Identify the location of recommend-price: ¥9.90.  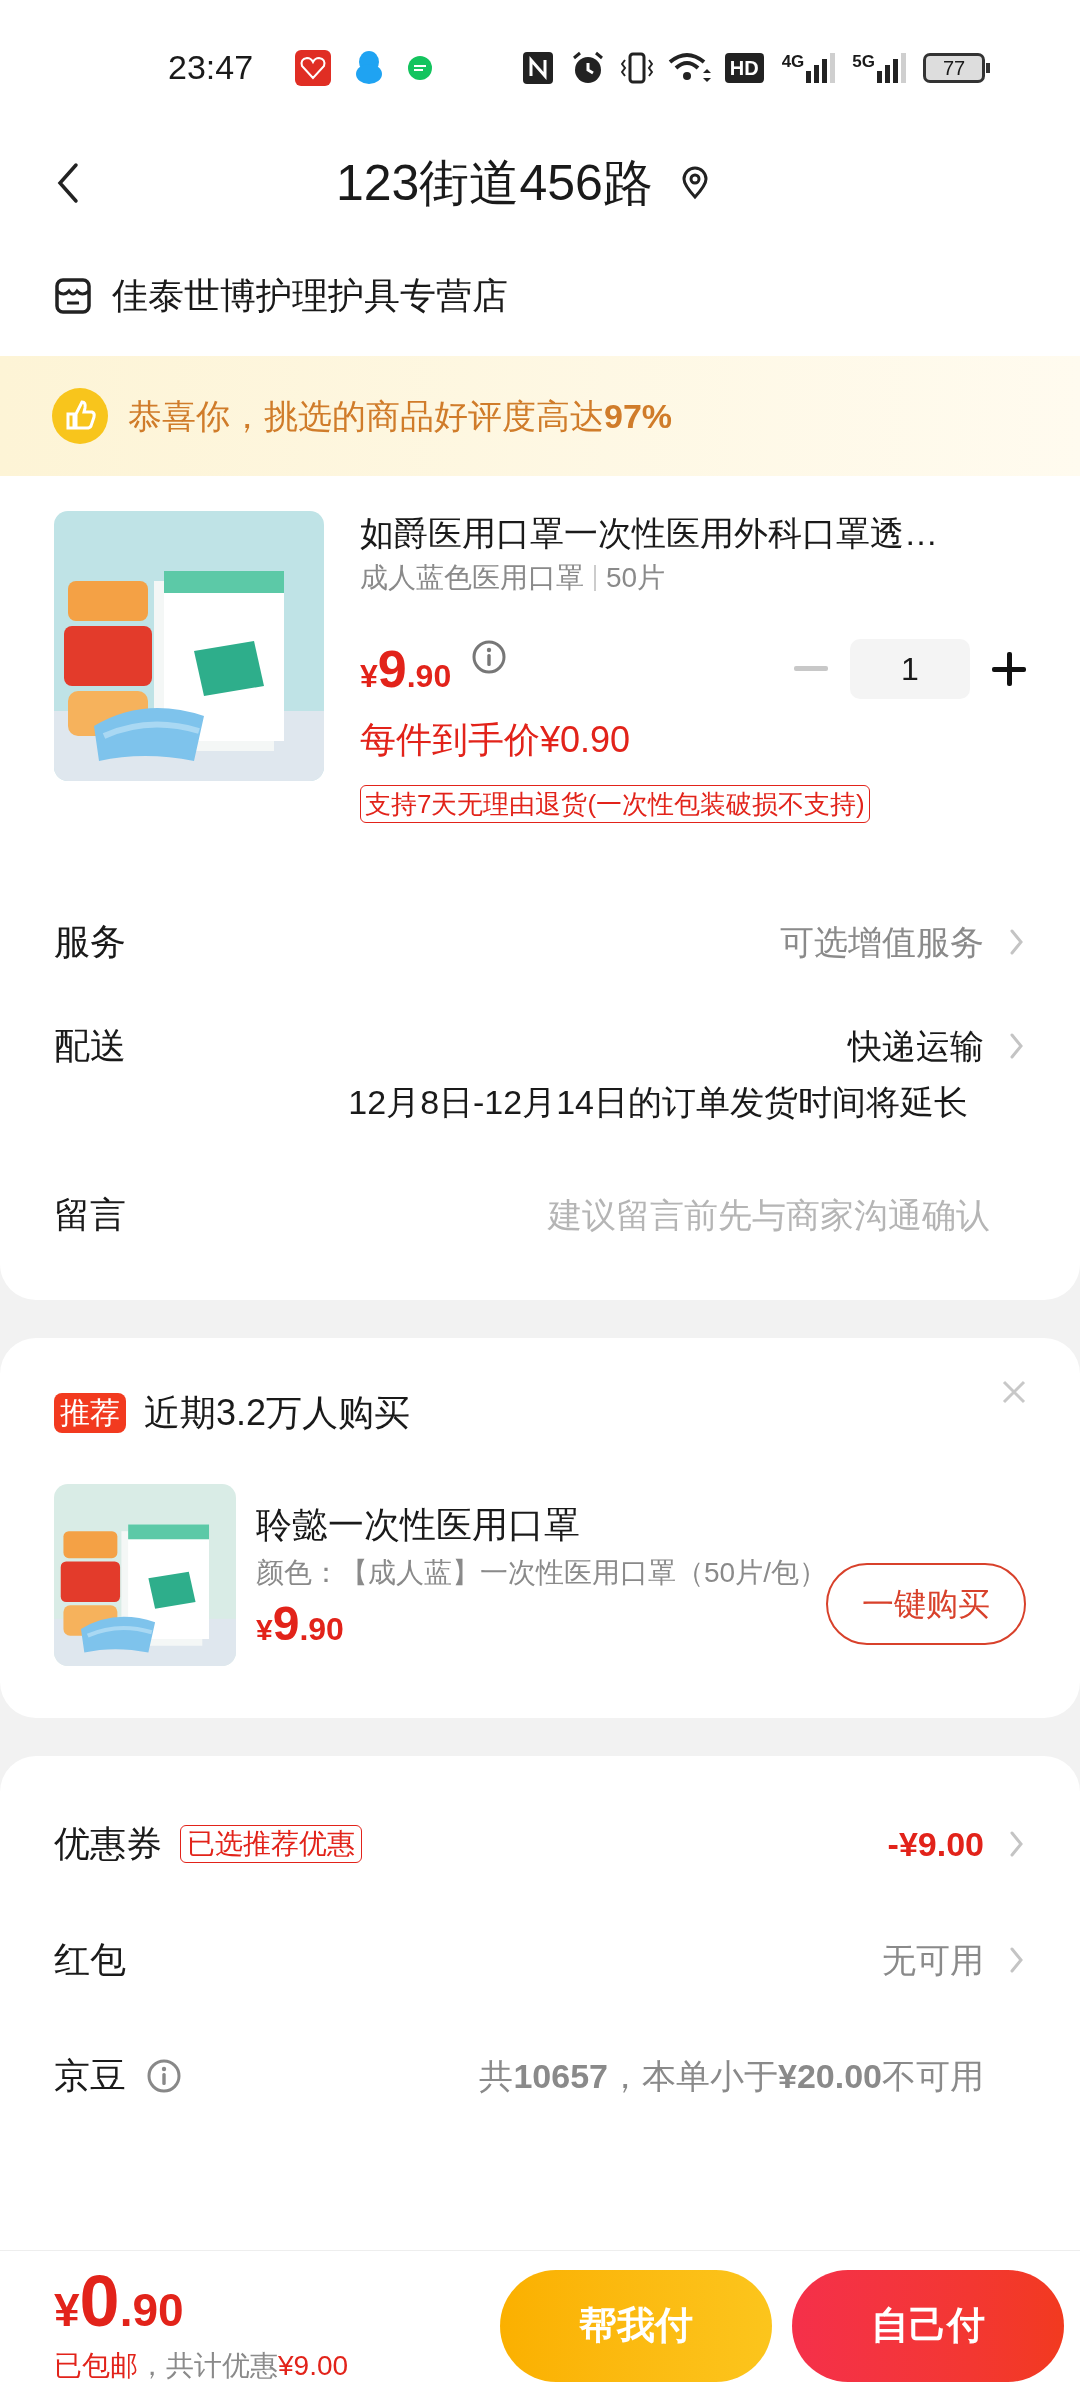
(300, 1624).